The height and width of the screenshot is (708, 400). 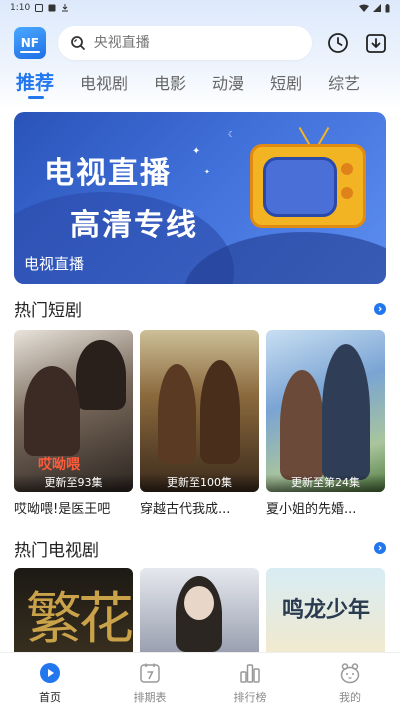 What do you see at coordinates (150, 697) in the screenshot?
I see `nav-label: 排期表` at bounding box center [150, 697].